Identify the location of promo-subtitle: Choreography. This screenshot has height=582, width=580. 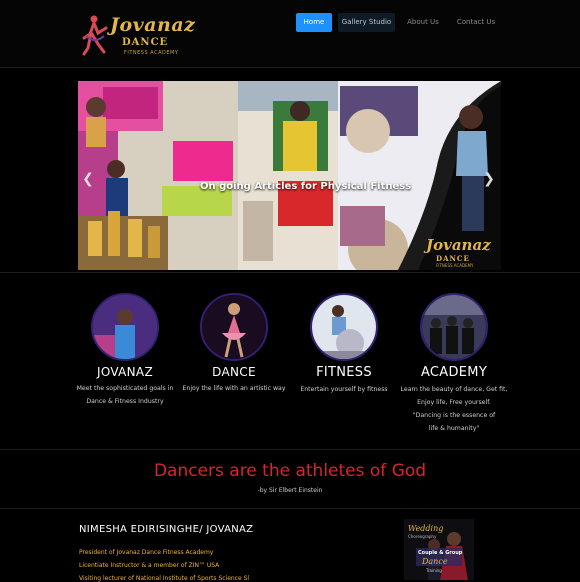
(422, 536).